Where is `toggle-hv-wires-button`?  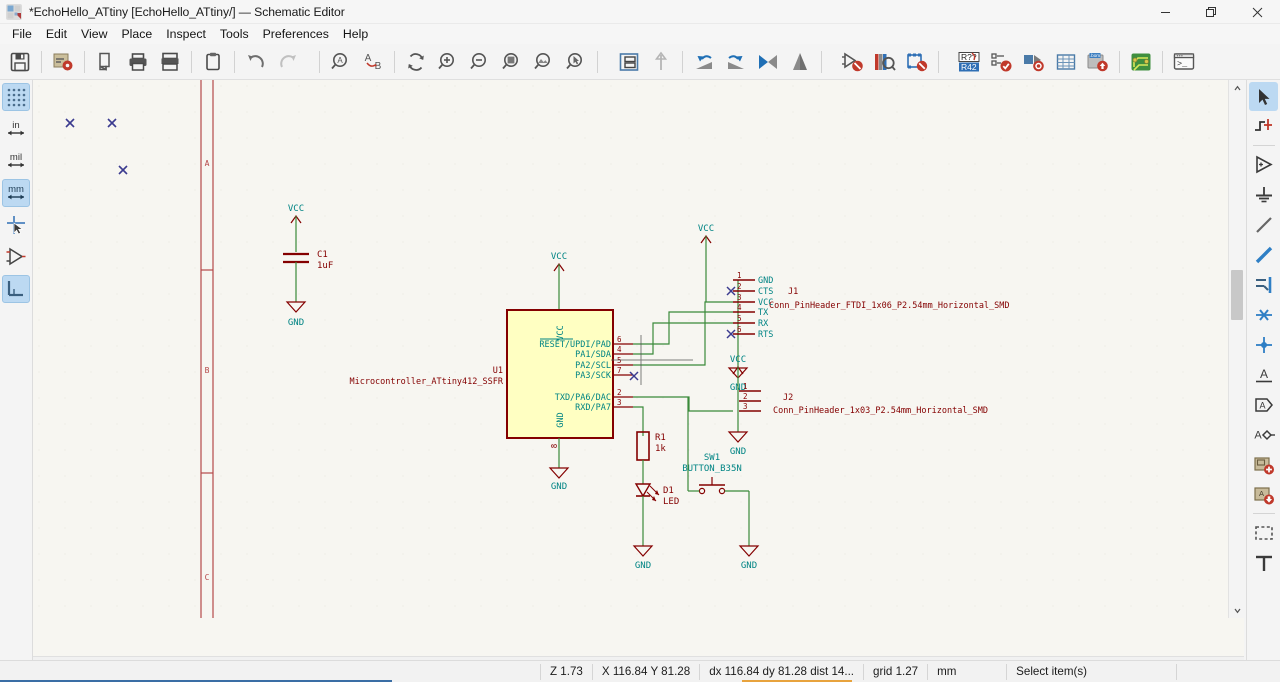 toggle-hv-wires-button is located at coordinates (16, 289).